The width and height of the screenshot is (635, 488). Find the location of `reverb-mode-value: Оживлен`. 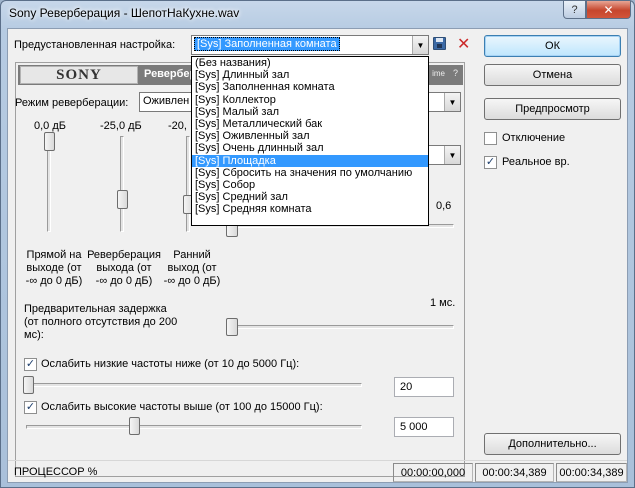

reverb-mode-value: Оживлен is located at coordinates (166, 101).